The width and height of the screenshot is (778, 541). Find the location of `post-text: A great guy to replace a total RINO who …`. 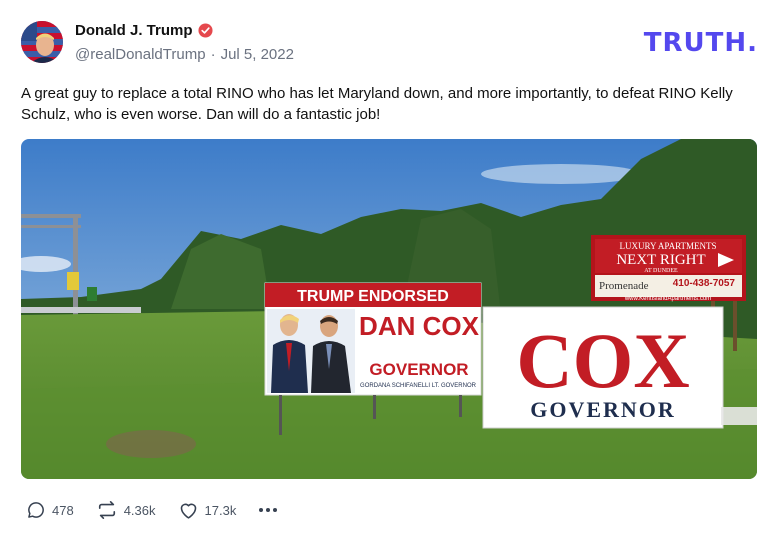

post-text: A great guy to replace a total RINO who … is located at coordinates (377, 104).